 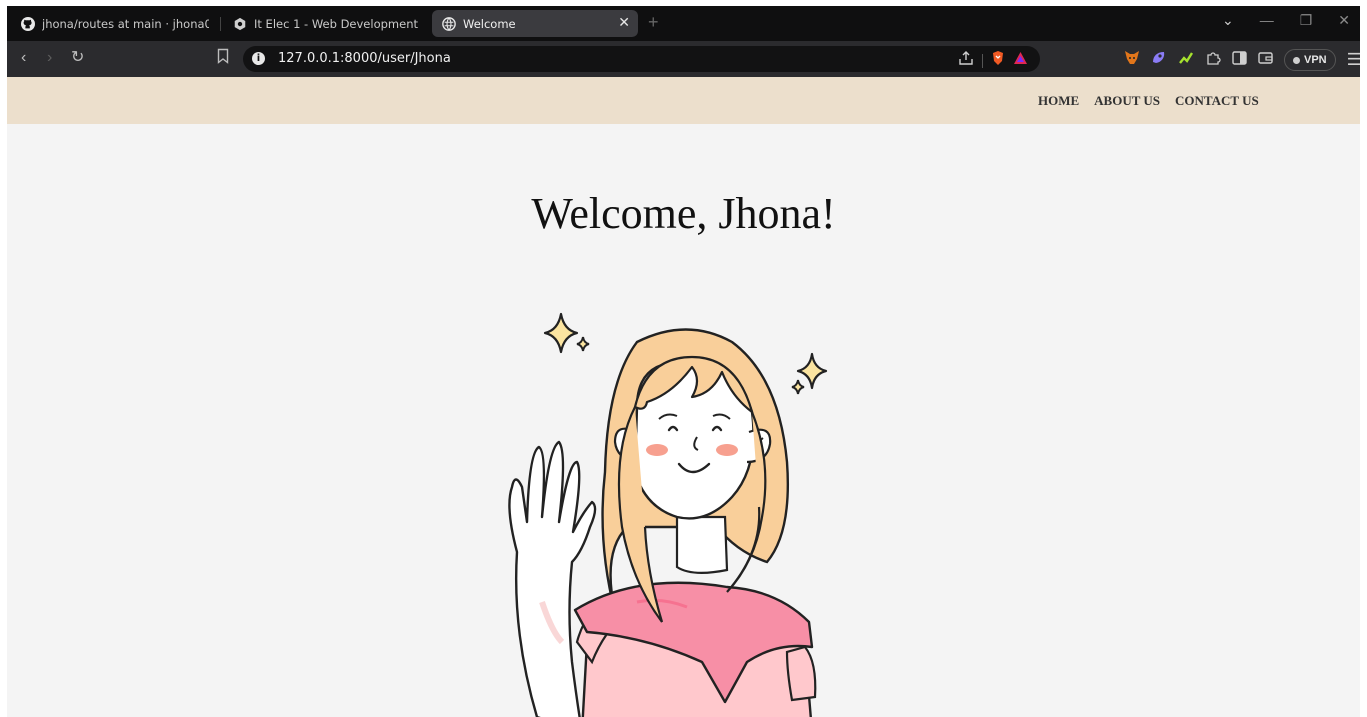 What do you see at coordinates (258, 58) in the screenshot?
I see `site-info-icon: i` at bounding box center [258, 58].